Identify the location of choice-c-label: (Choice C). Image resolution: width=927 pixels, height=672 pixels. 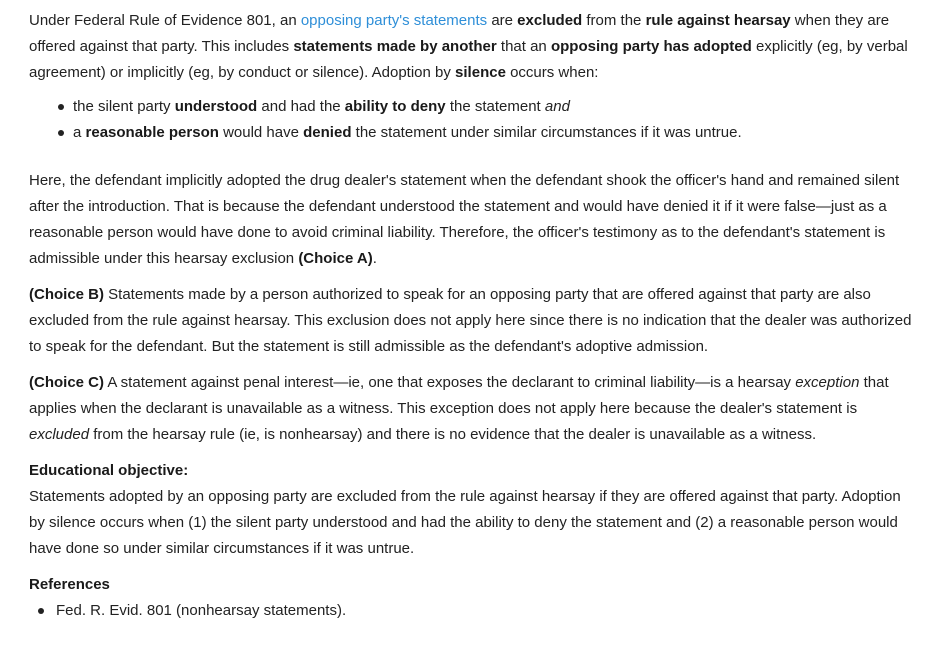
(66, 382).